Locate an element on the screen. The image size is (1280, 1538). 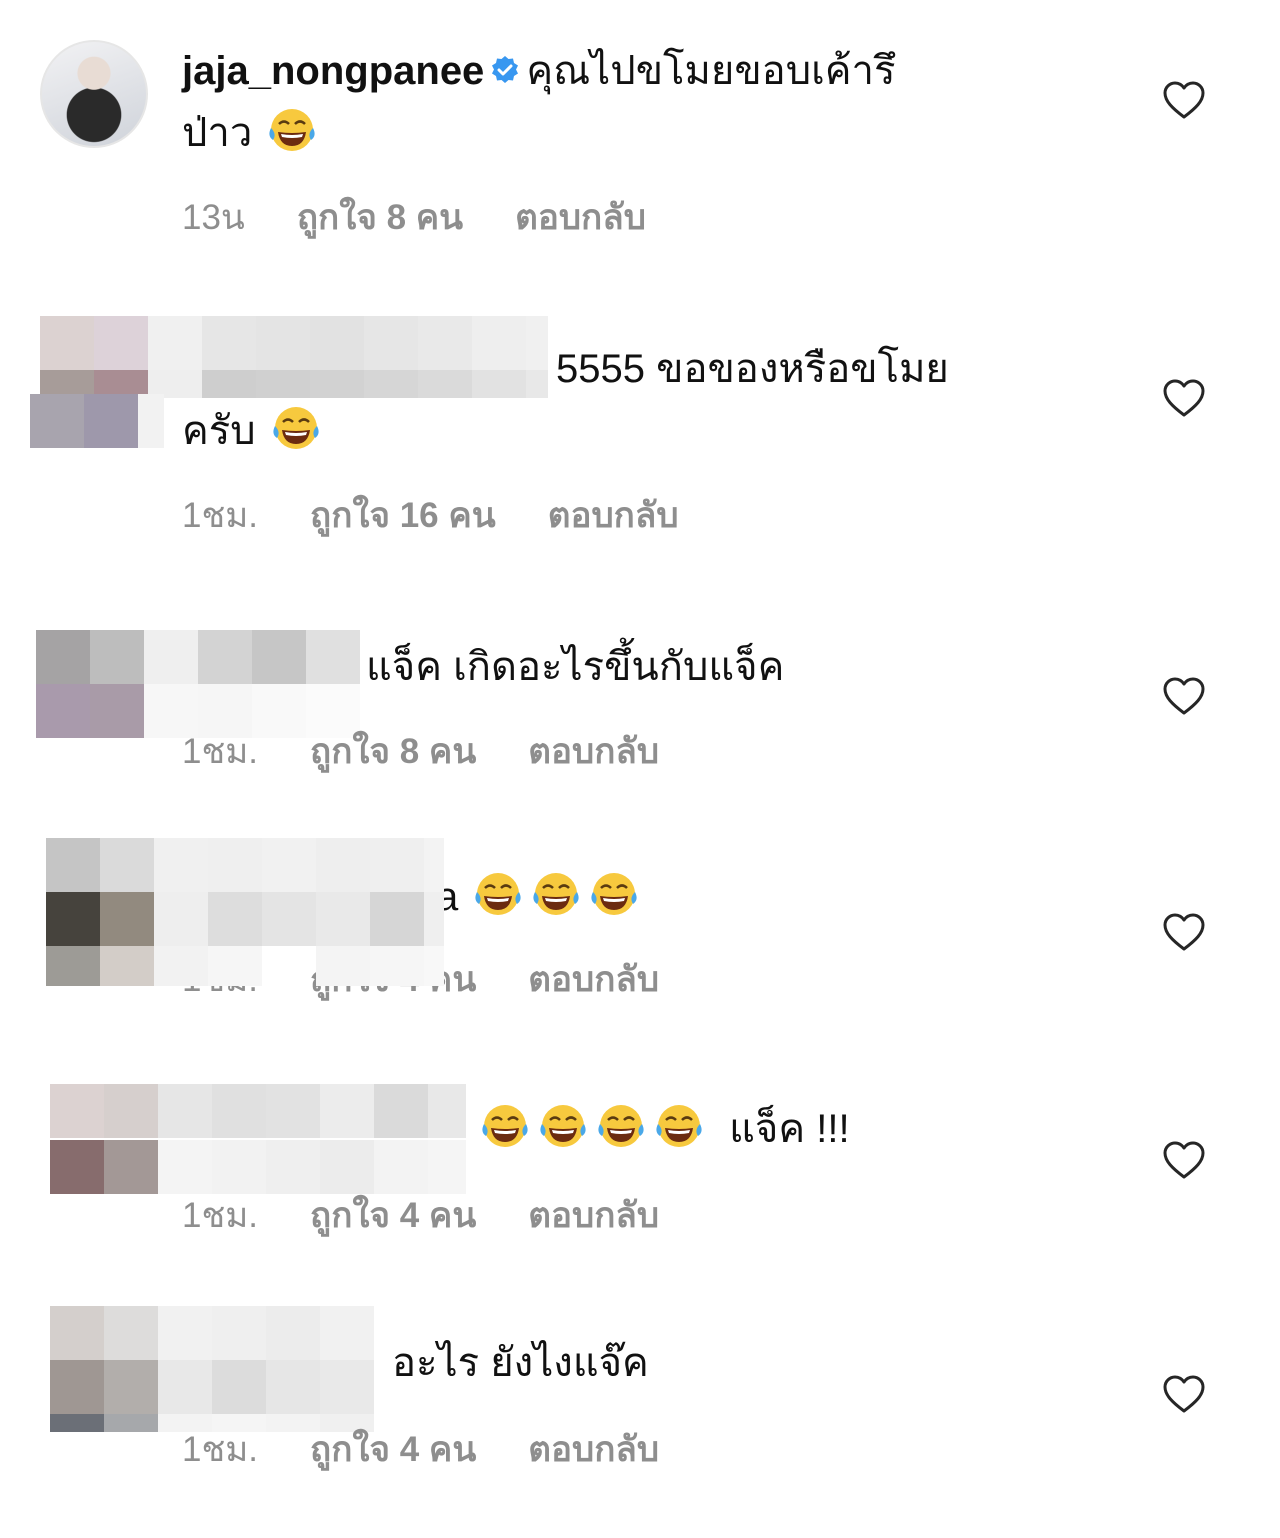
comment-meta: 1ชม. ถูกใจ 16 คน ตอบกลับ is located at coordinates (456, 515).